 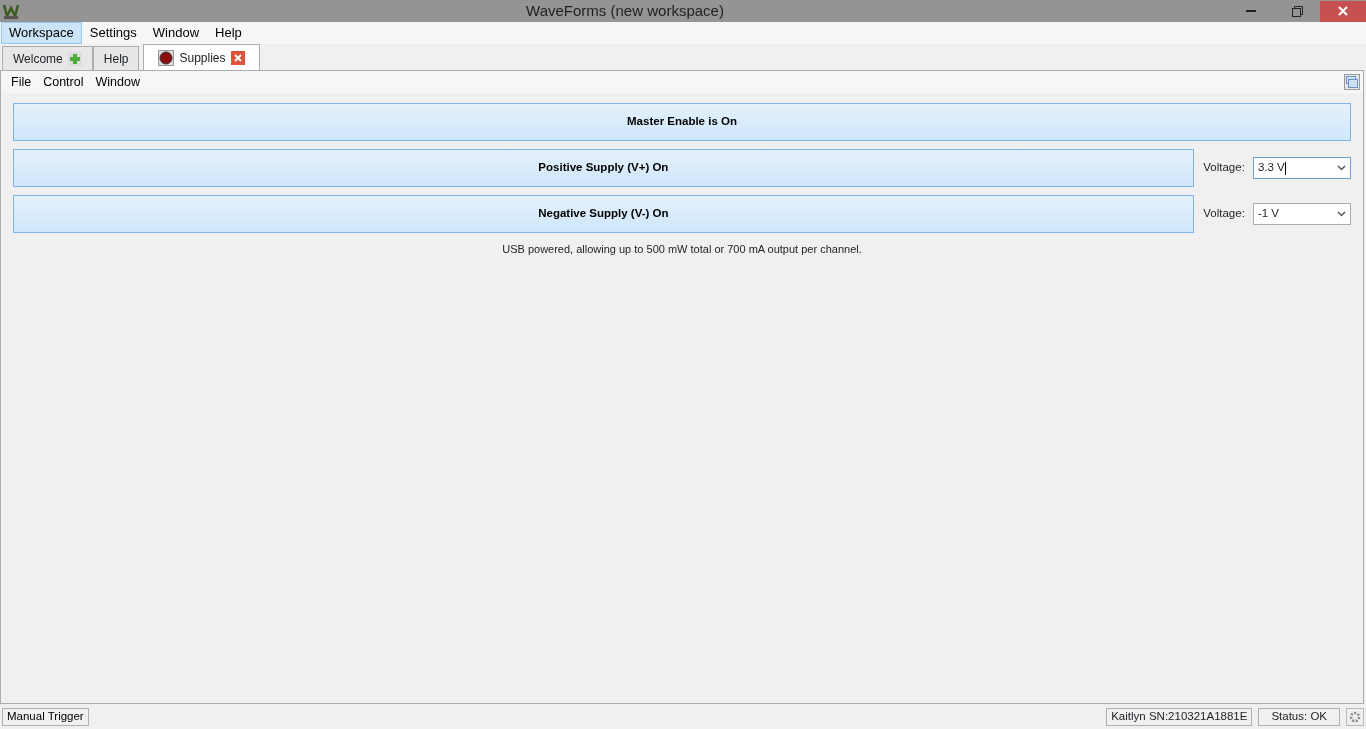 What do you see at coordinates (625, 10) in the screenshot?
I see `window-title: WaveForms (new workspace)` at bounding box center [625, 10].